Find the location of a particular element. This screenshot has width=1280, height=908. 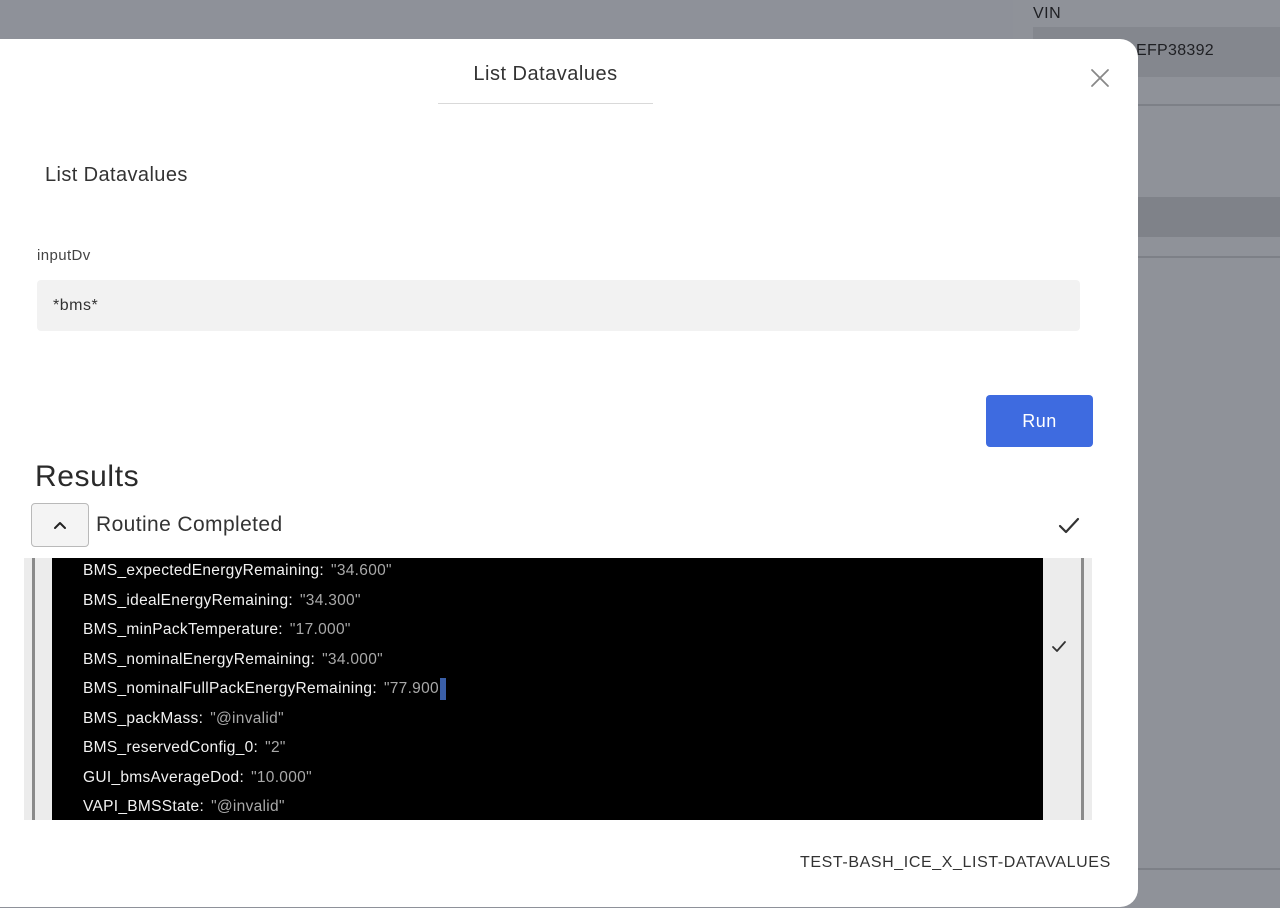

result-row: BMS_packMass: "@invalid" is located at coordinates (183, 719).